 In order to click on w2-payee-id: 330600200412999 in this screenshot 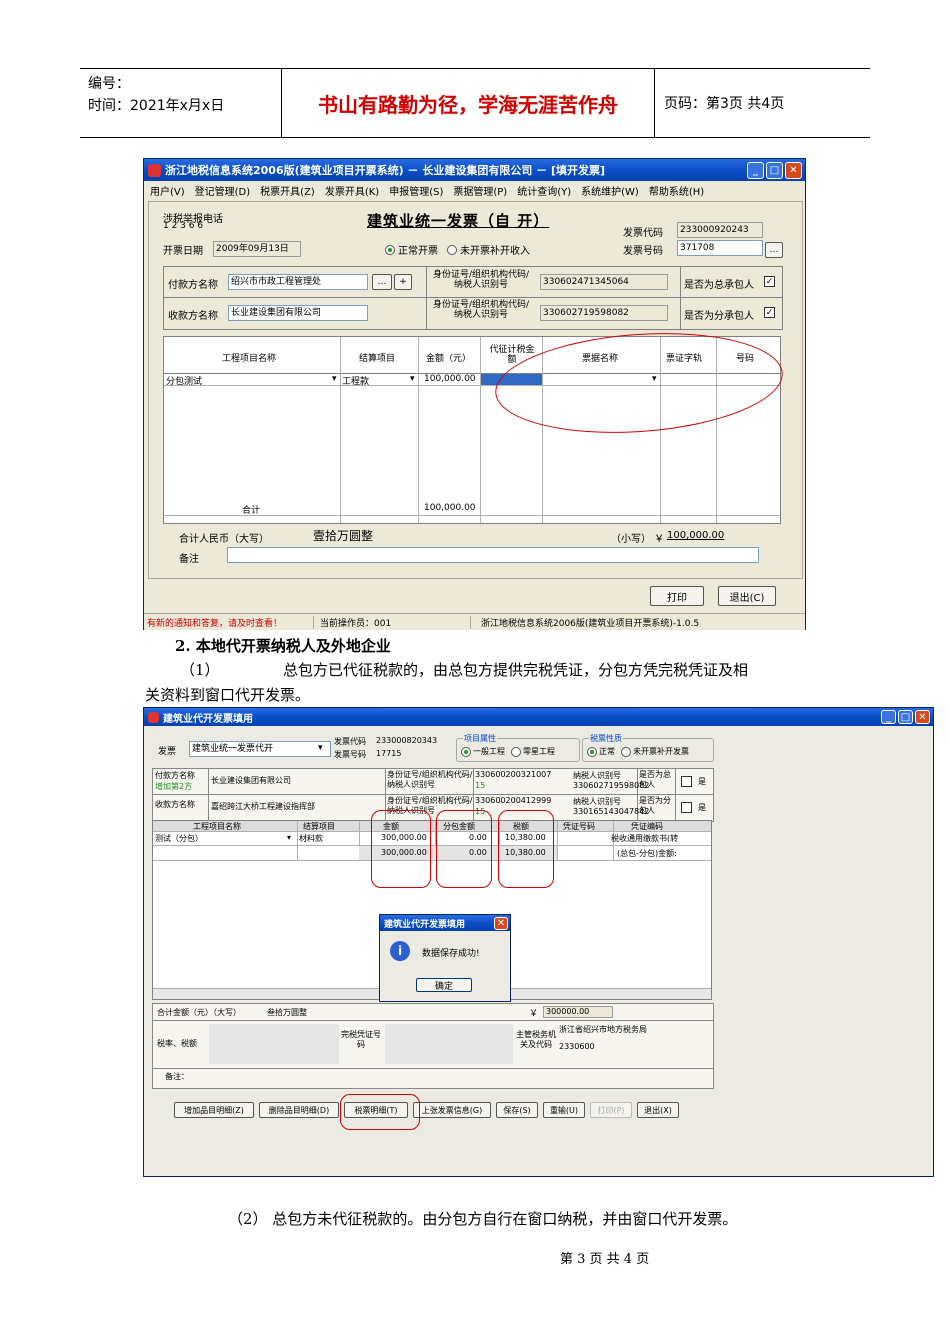, I will do `click(513, 800)`.